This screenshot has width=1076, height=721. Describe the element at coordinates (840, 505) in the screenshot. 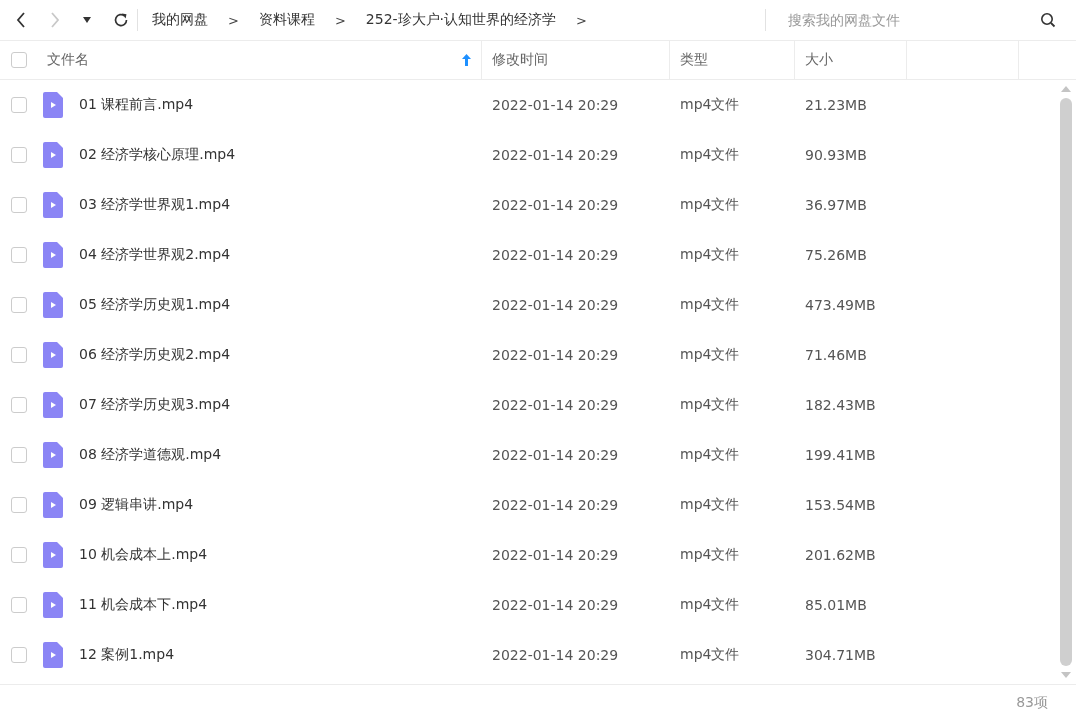

I see `file-size: 153.54MB` at that location.